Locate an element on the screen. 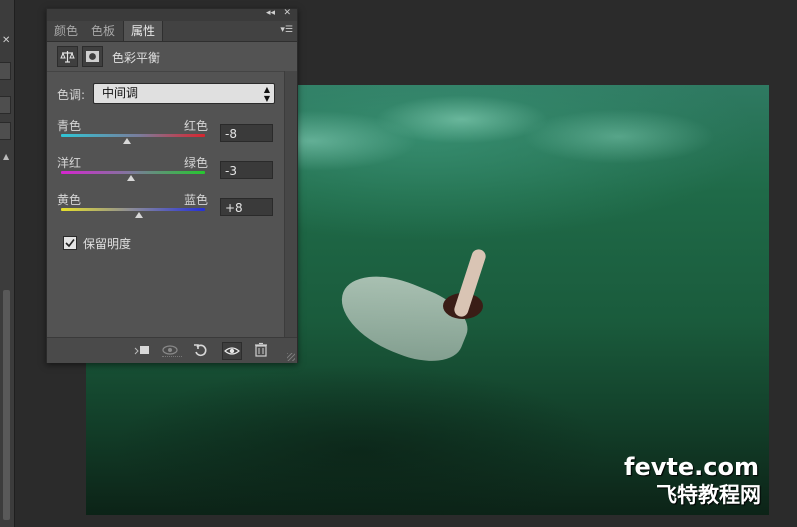  delete-trash-icon is located at coordinates (261, 350).